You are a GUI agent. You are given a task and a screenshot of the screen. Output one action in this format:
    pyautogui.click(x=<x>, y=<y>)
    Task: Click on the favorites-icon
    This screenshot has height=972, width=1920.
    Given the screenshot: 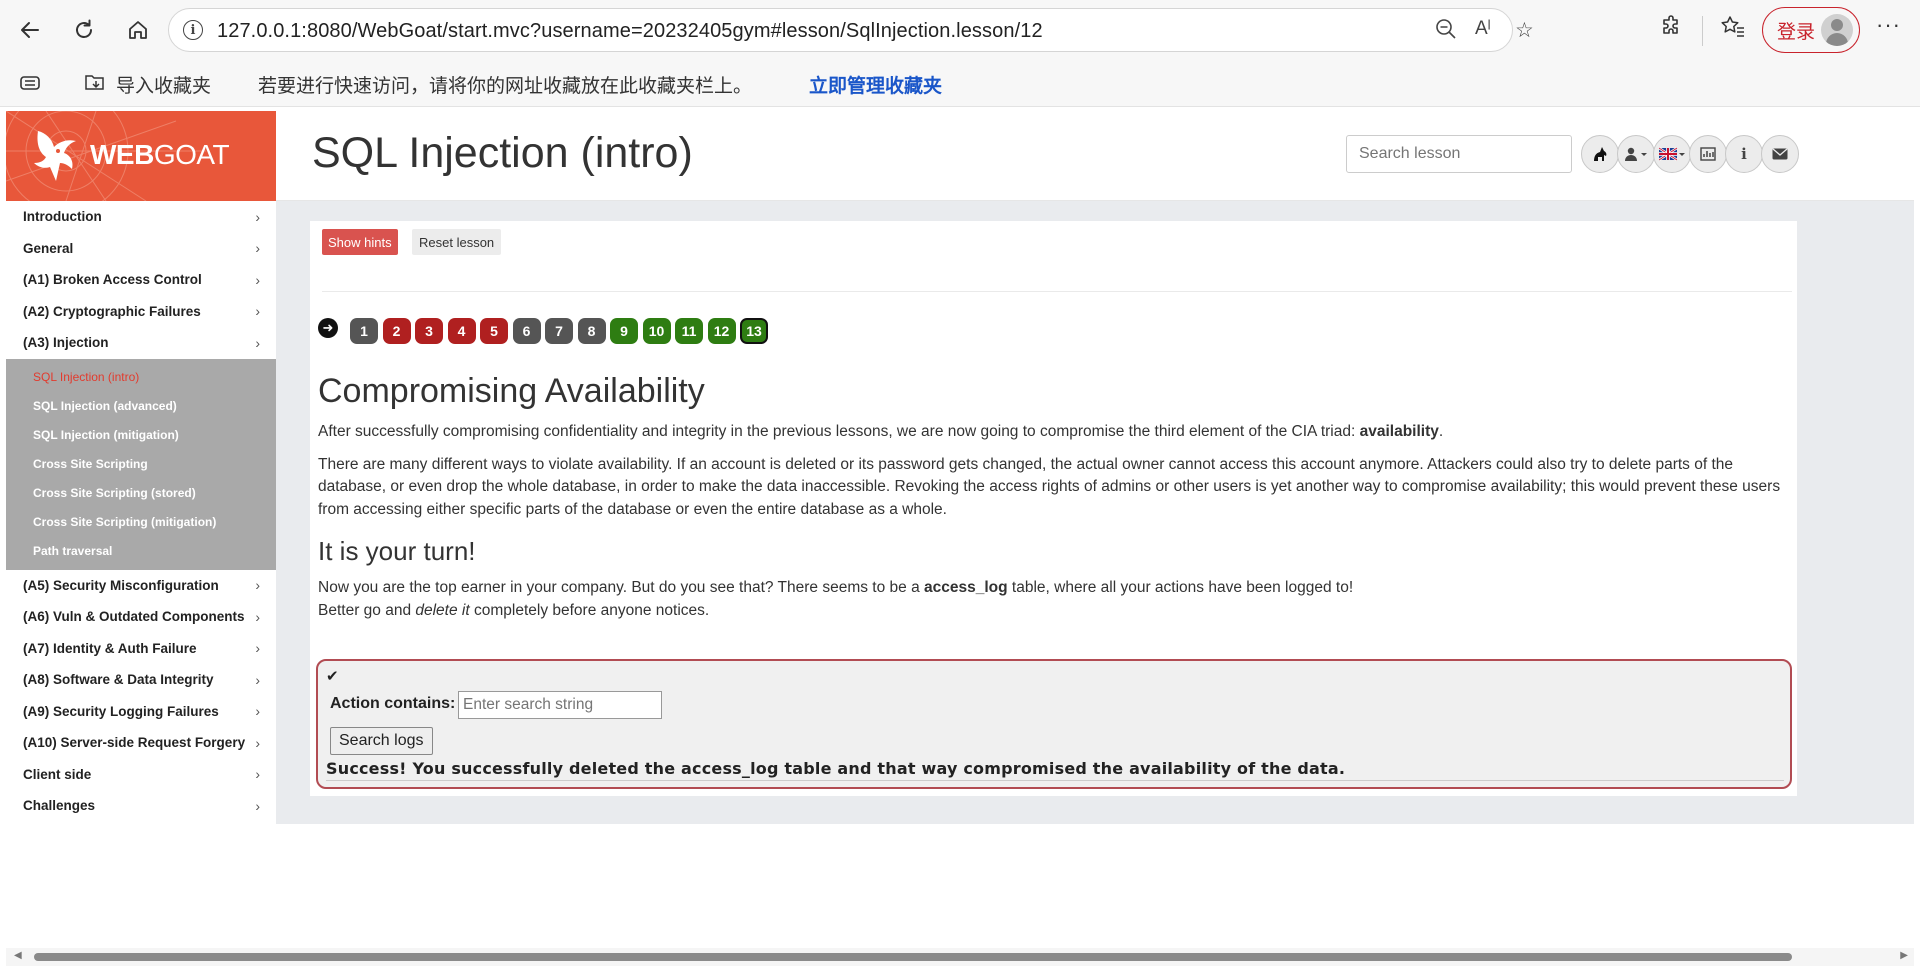 What is the action you would take?
    pyautogui.click(x=1733, y=29)
    